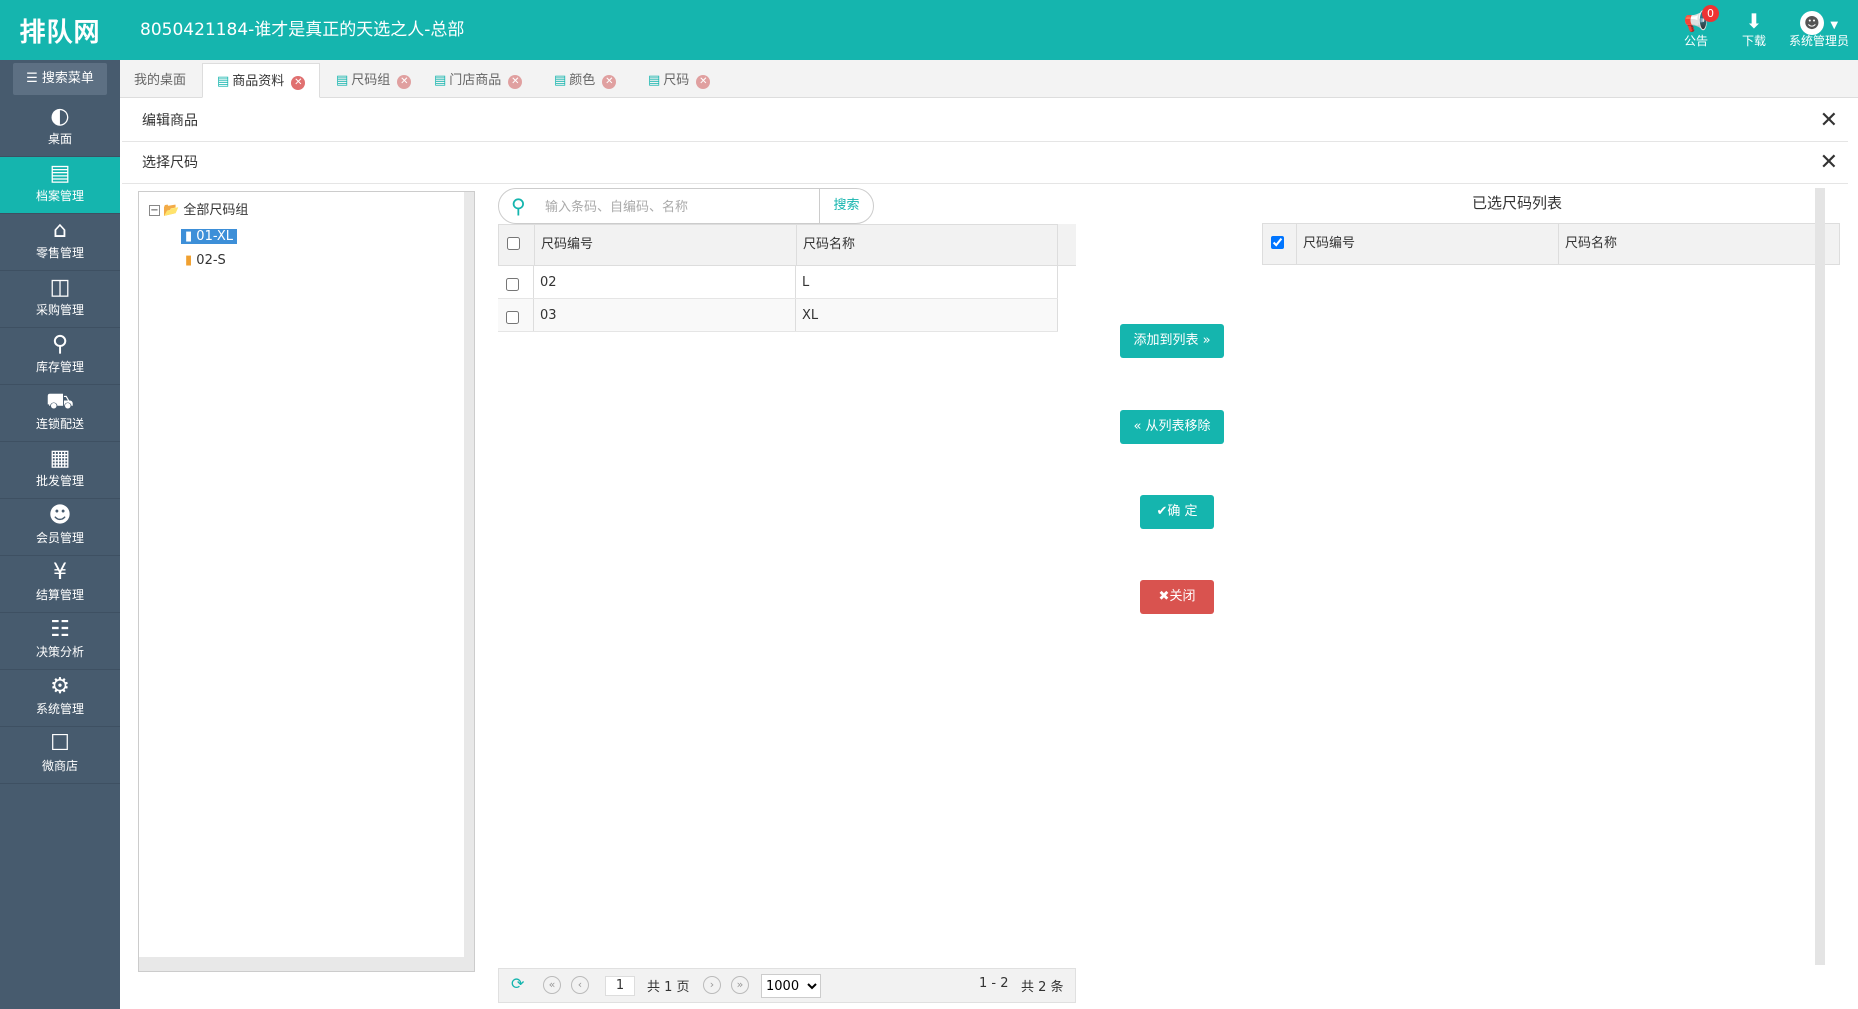 The width and height of the screenshot is (1858, 1009). Describe the element at coordinates (154, 210) in the screenshot. I see `collapse-icon: −` at that location.